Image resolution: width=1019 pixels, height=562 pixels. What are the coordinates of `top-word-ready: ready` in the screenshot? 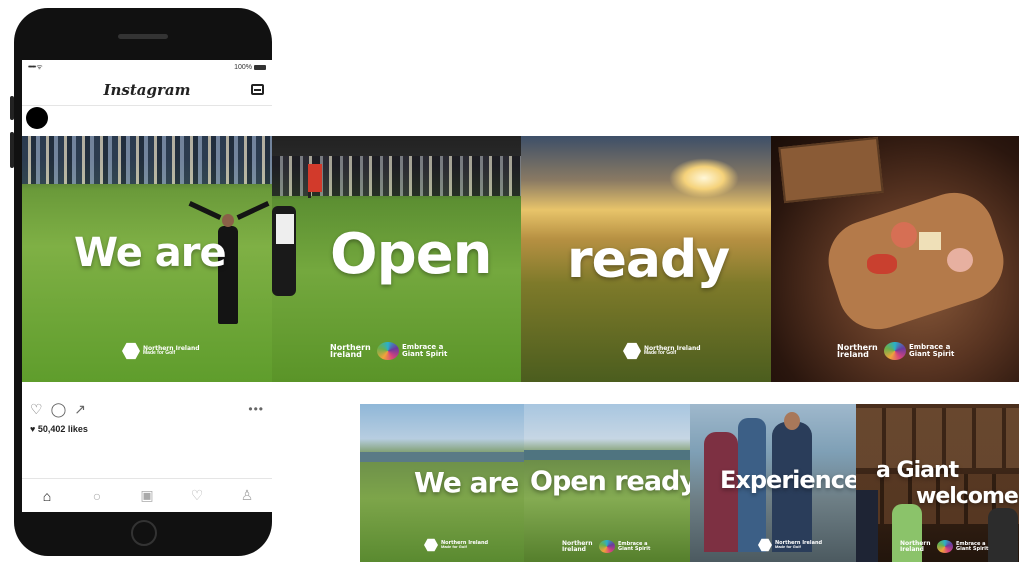 It's located at (648, 260).